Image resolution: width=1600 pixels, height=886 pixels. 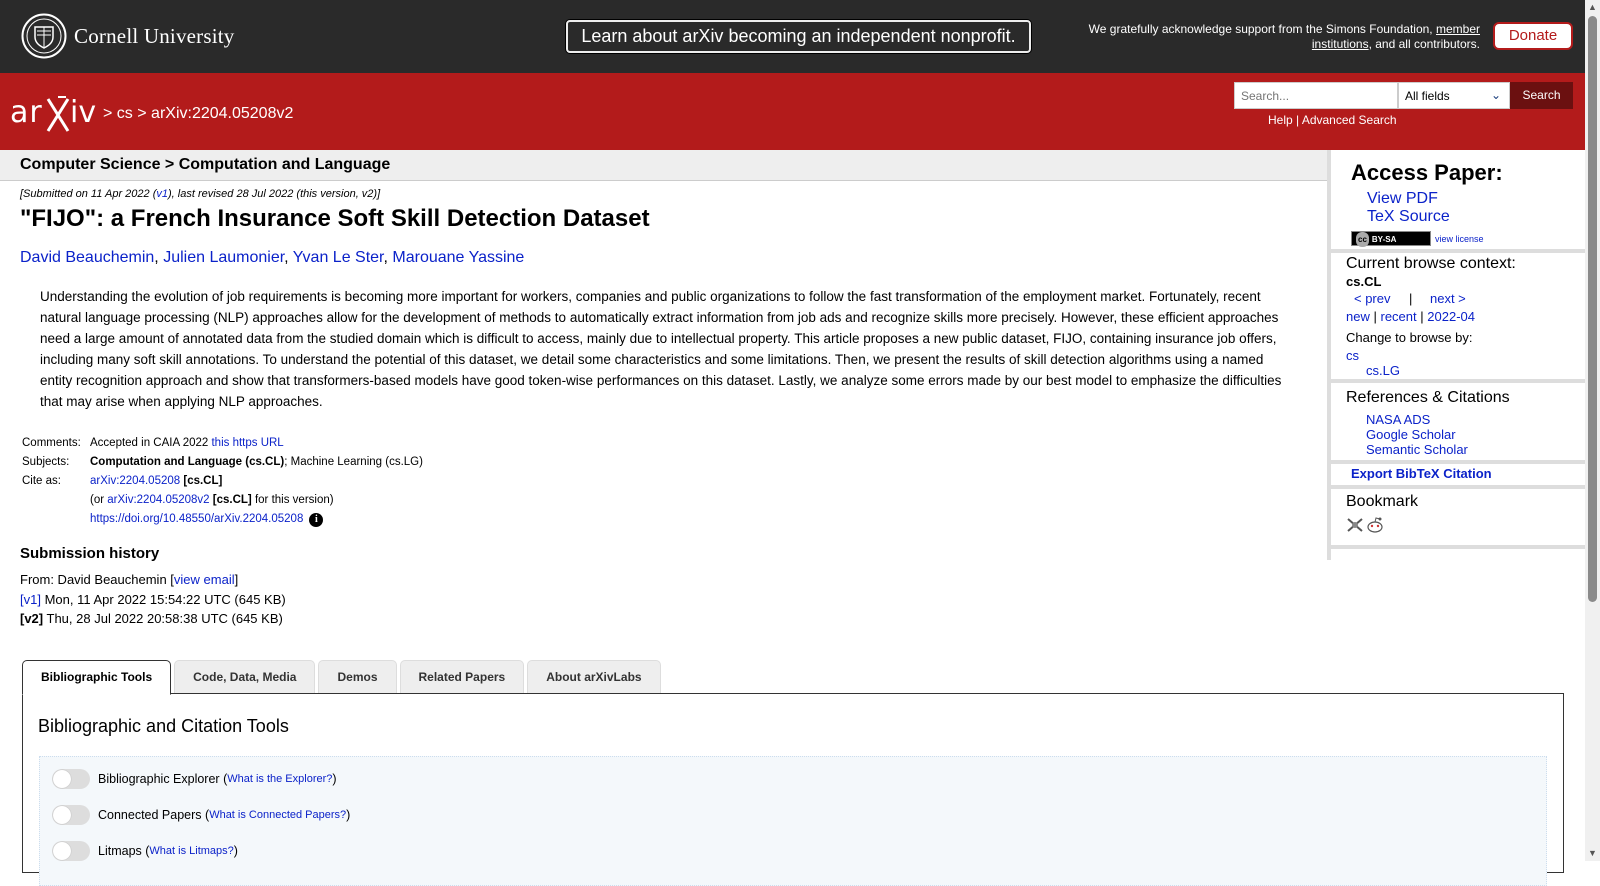 What do you see at coordinates (71, 779) in the screenshot?
I see `explorer-toggle` at bounding box center [71, 779].